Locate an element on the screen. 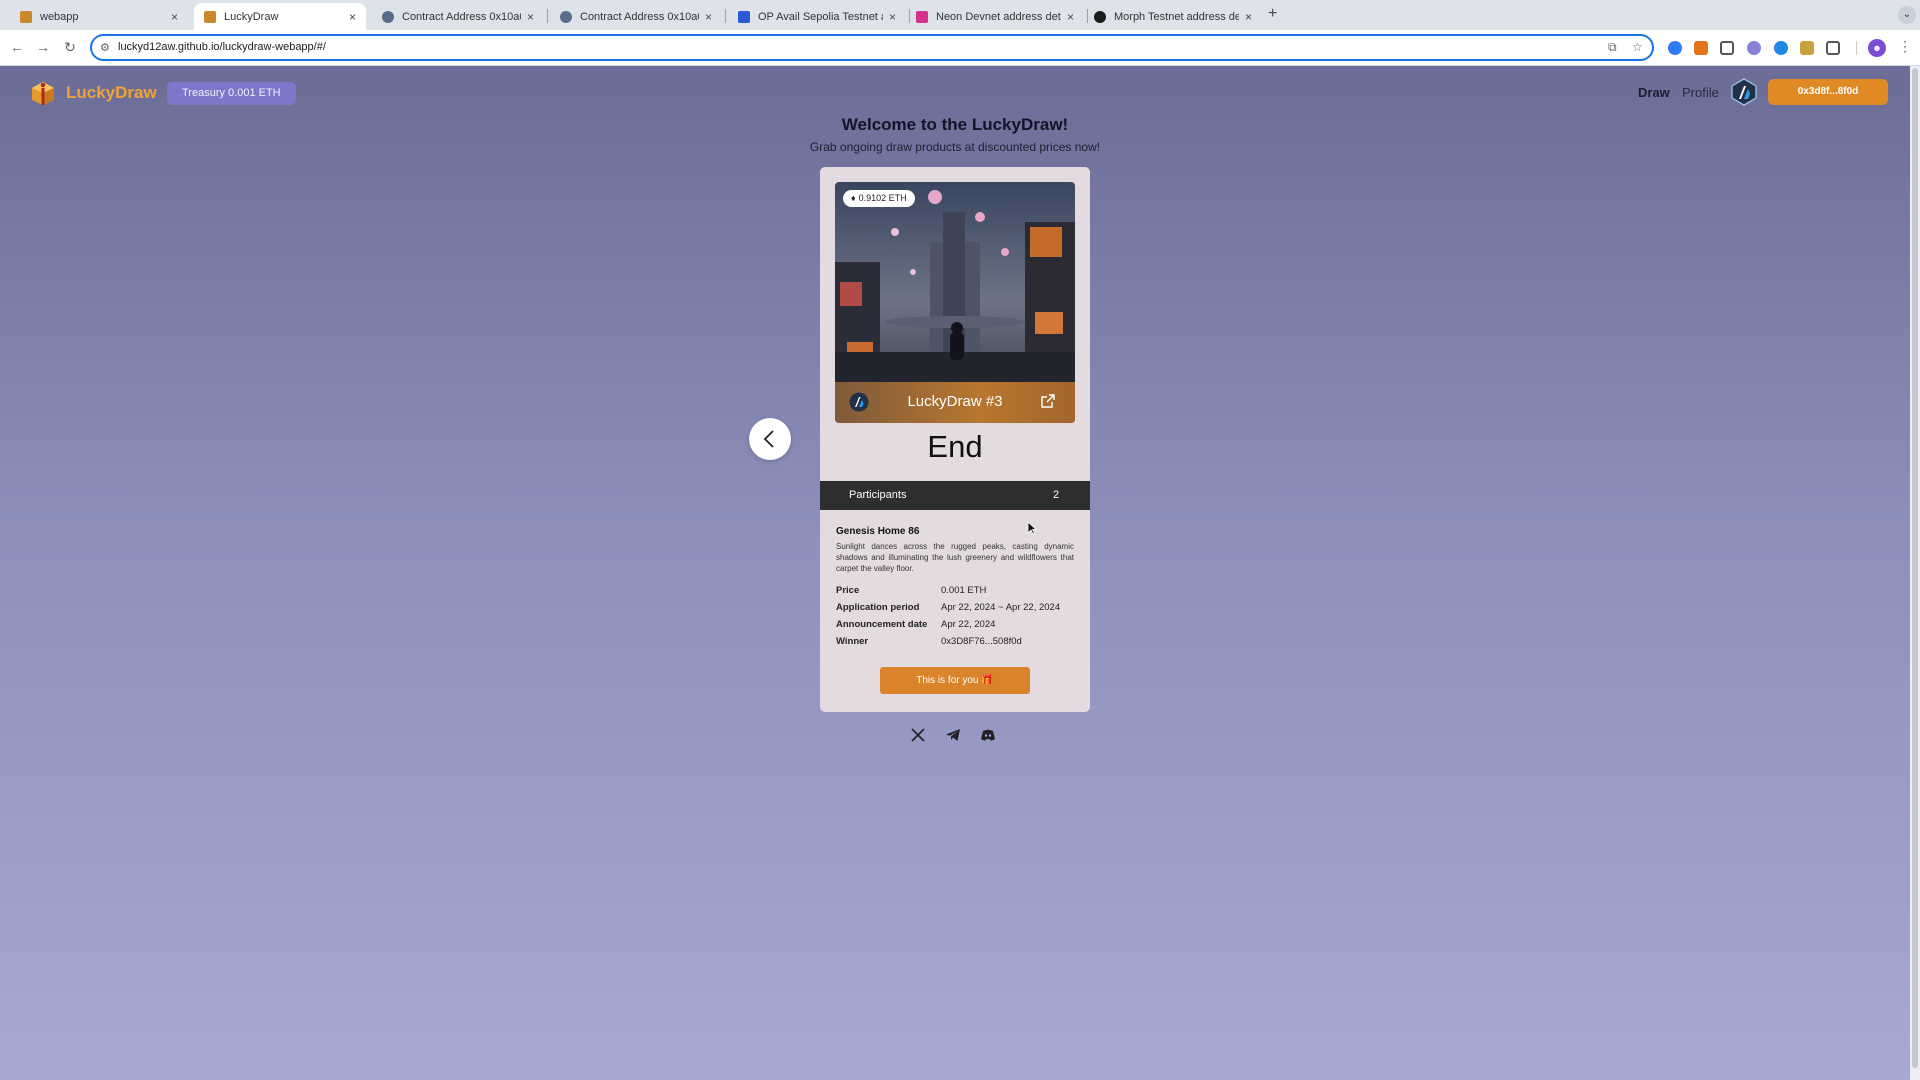  eth-price-badge: ♦ 0.9102 ETH is located at coordinates (879, 198).